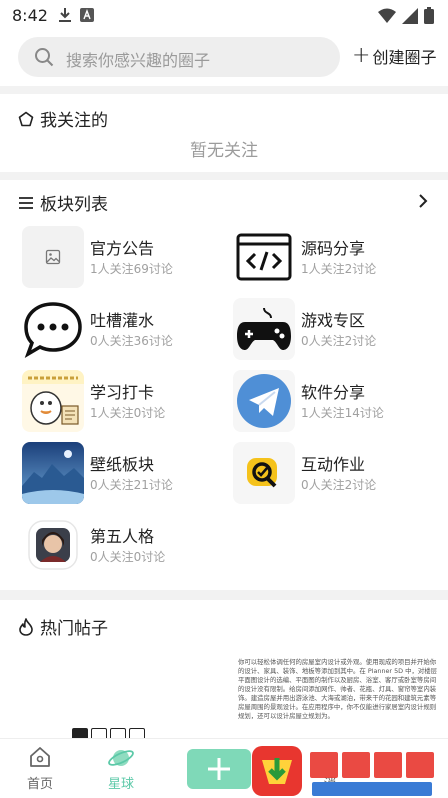  I want to click on board-item-study: 学习打卡 1人关注0讨论, so click(122, 401).